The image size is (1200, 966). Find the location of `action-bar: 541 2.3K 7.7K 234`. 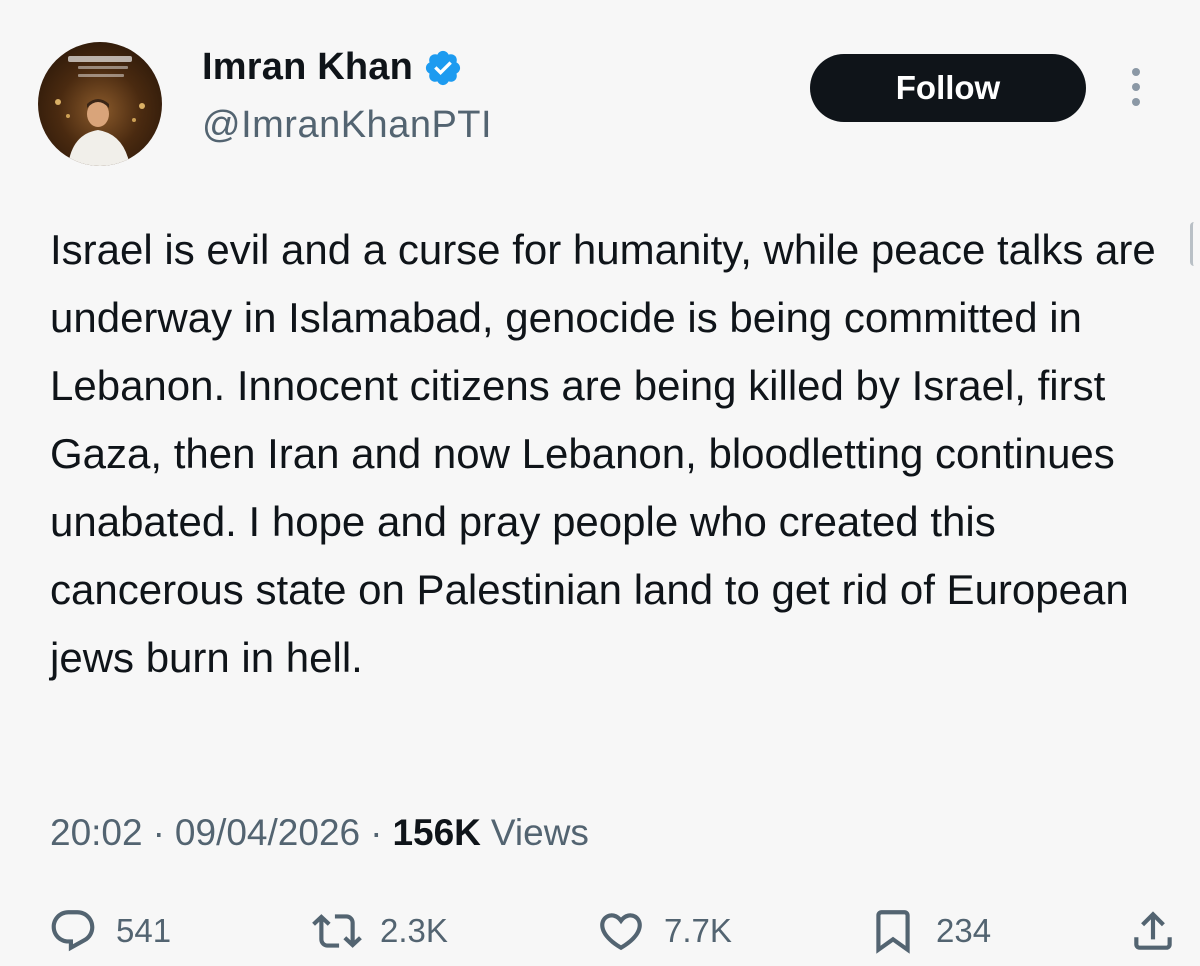

action-bar: 541 2.3K 7.7K 234 is located at coordinates (600, 933).